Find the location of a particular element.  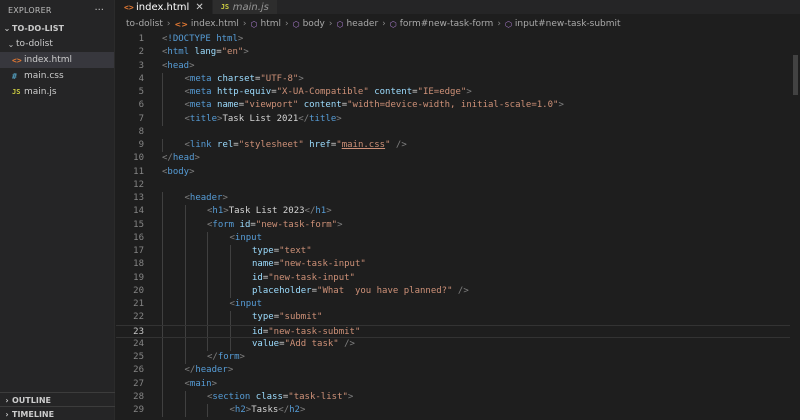

code-token: section is located at coordinates (231, 396).